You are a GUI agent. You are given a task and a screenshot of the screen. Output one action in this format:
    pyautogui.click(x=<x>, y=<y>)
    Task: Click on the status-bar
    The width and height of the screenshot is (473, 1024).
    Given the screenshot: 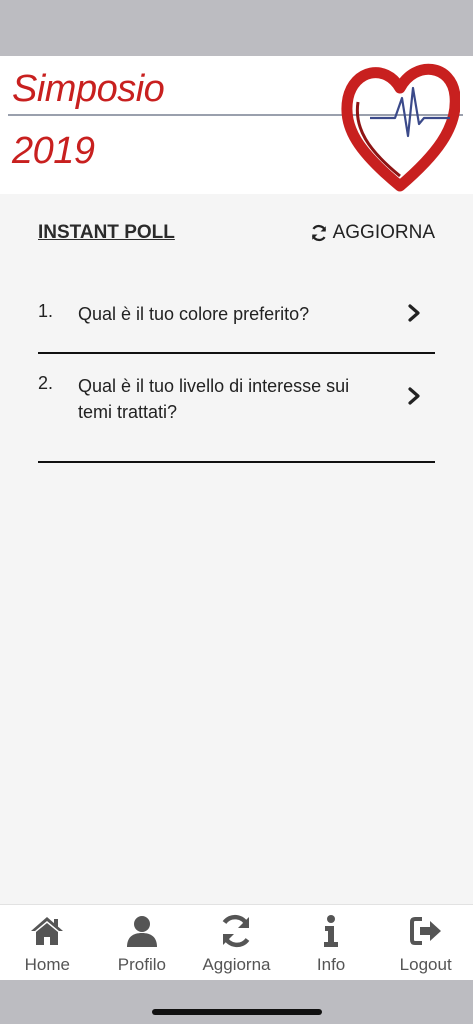 What is the action you would take?
    pyautogui.click(x=236, y=28)
    